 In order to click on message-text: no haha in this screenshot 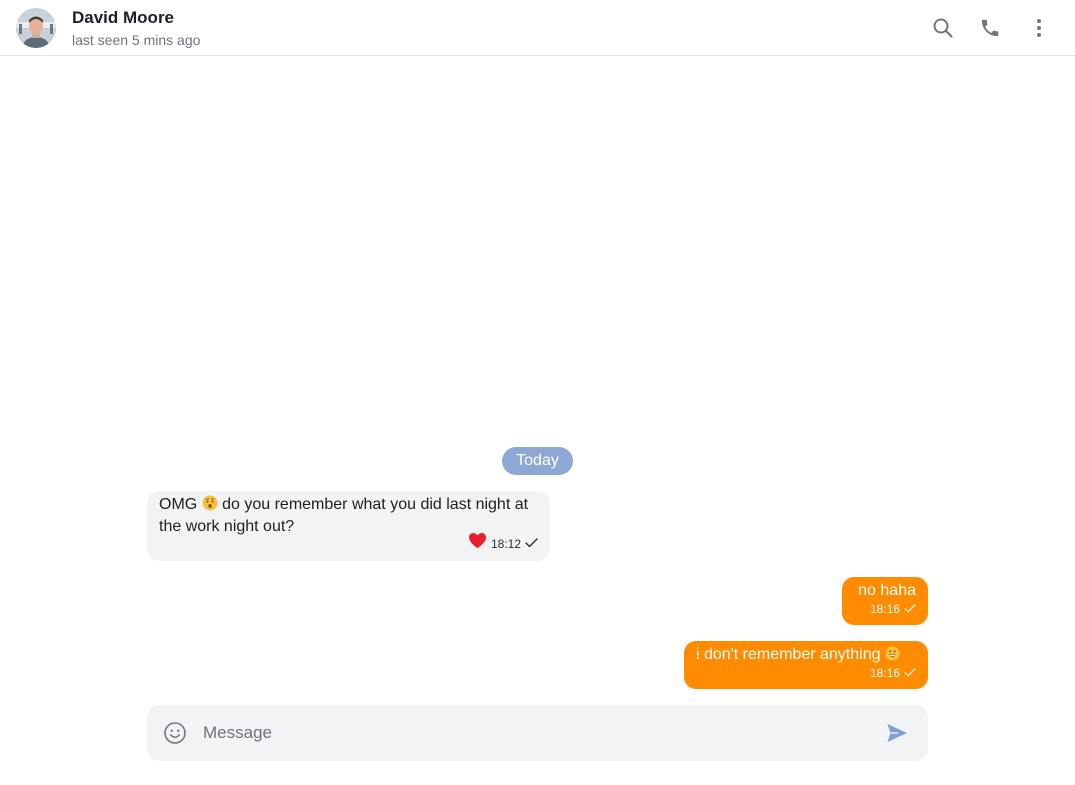, I will do `click(887, 590)`.